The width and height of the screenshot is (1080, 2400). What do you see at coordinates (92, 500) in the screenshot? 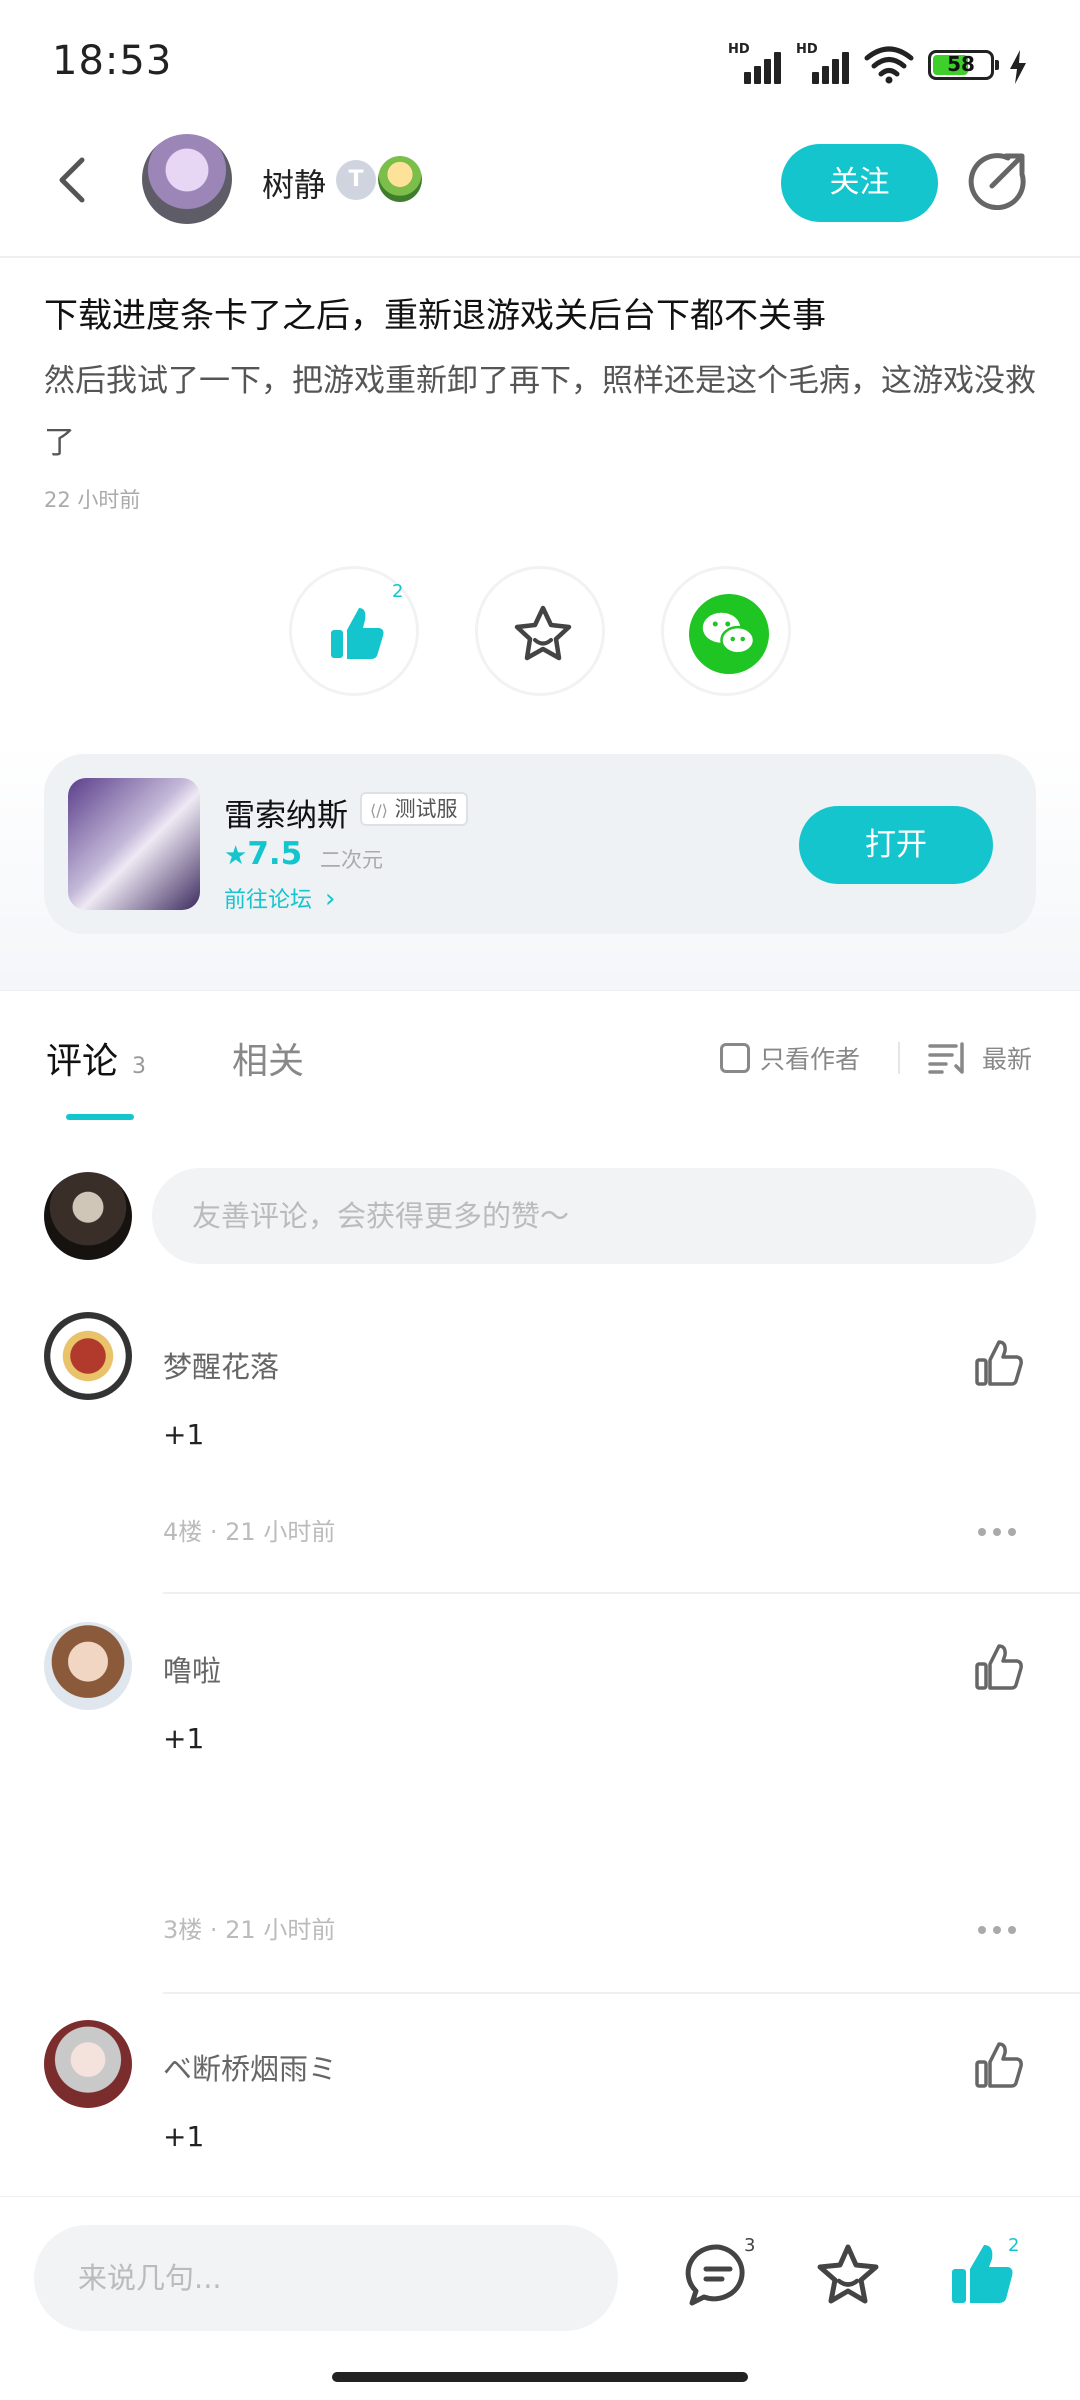
I see `post-time: 22 小时前` at bounding box center [92, 500].